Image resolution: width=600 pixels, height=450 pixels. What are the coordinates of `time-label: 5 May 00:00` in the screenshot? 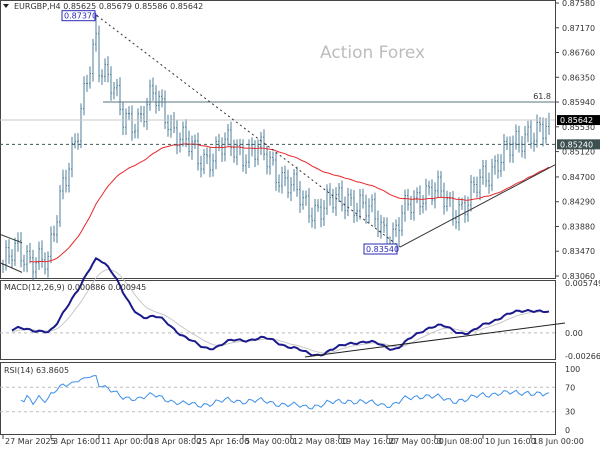 It's located at (270, 441).